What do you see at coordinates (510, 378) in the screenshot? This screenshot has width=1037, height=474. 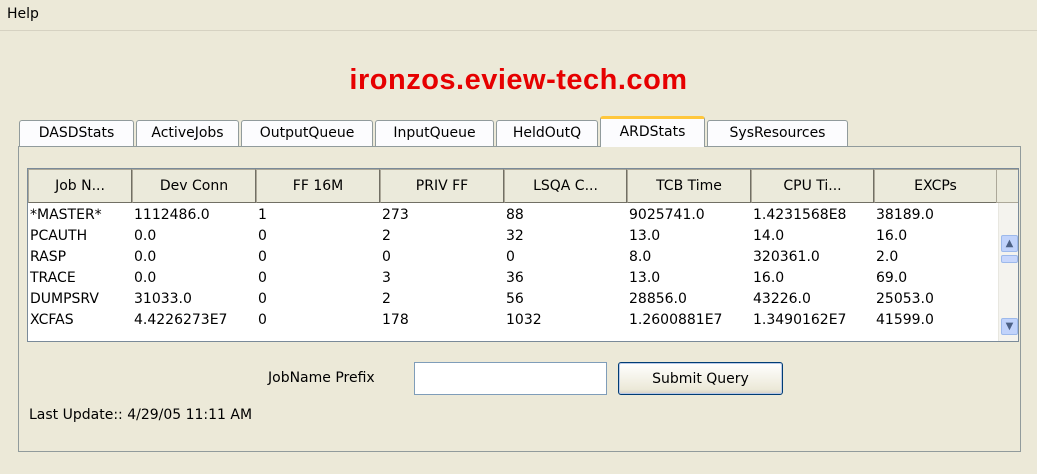 I see `jobname-prefix-input` at bounding box center [510, 378].